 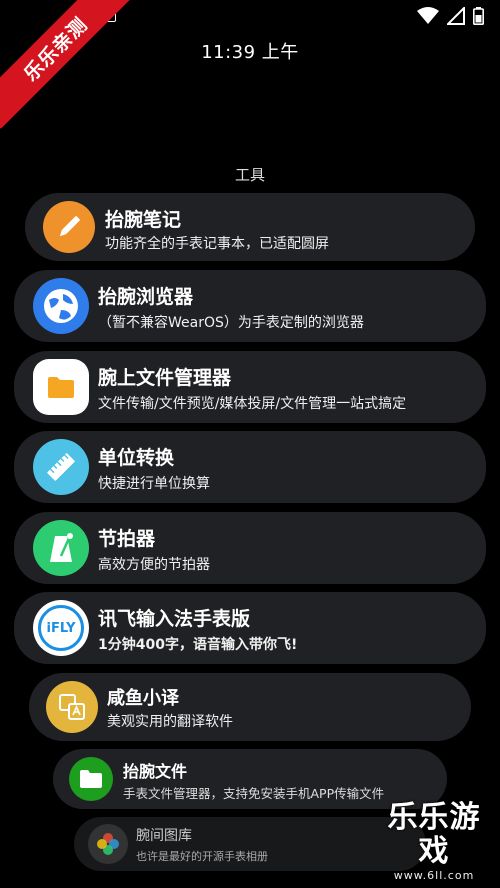 I want to click on app-card-translator: 咸鱼小译 美观实用的翻译软件, so click(x=250, y=707).